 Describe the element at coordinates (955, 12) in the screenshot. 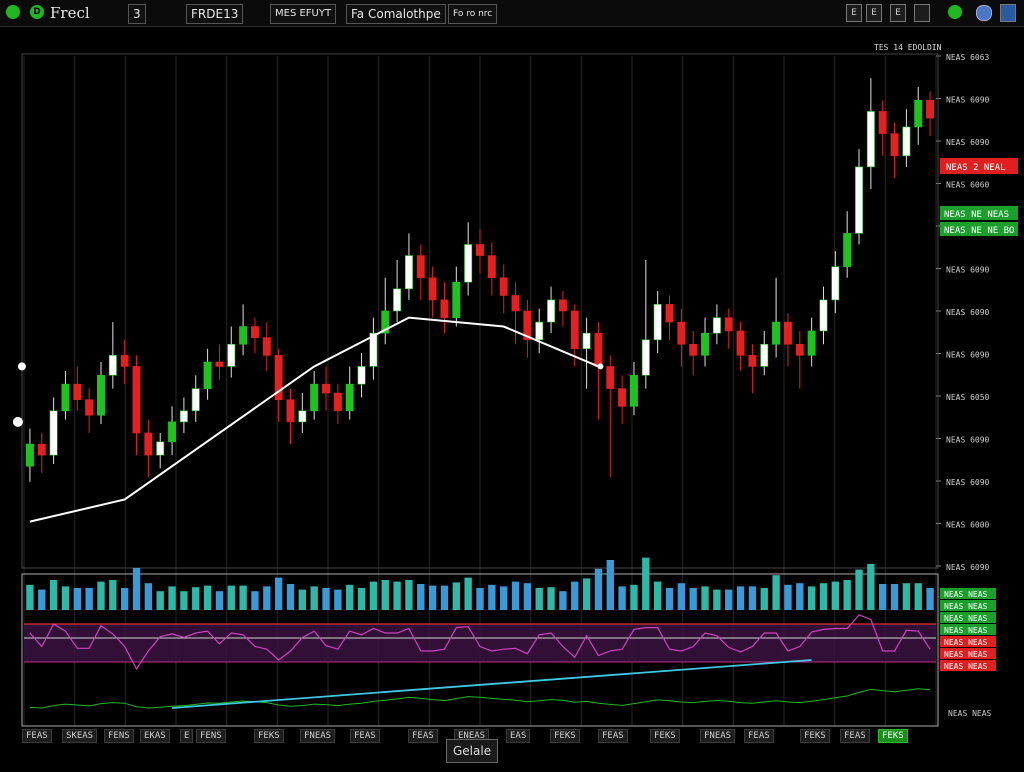

I see `green-status-icon` at that location.